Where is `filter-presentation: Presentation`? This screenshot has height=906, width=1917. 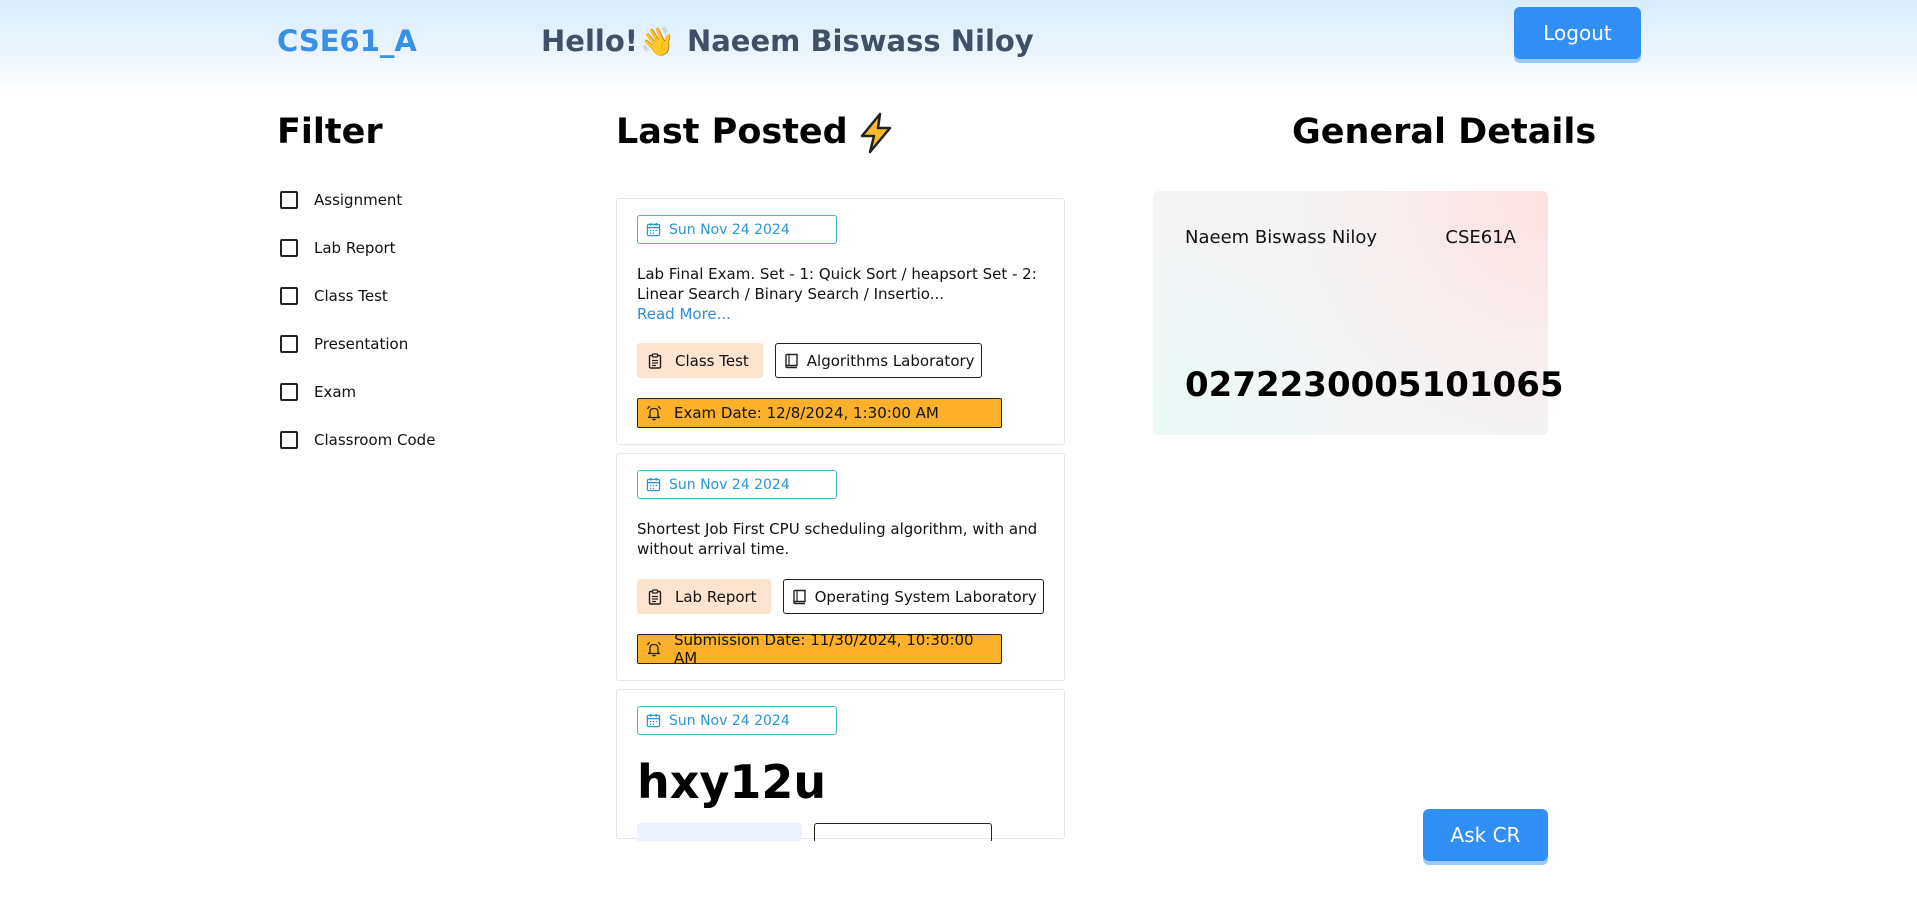 filter-presentation: Presentation is located at coordinates (357, 344).